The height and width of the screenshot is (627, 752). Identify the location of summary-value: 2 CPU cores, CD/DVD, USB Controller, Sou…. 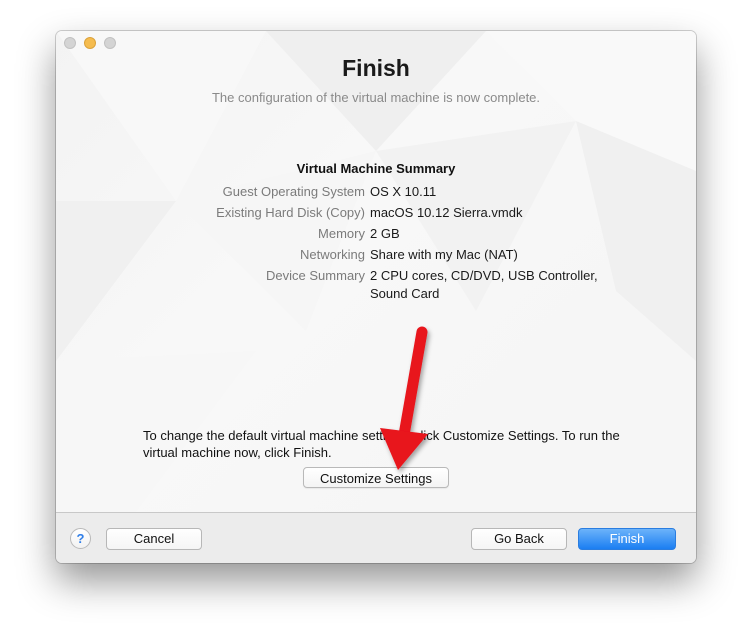
(484, 284).